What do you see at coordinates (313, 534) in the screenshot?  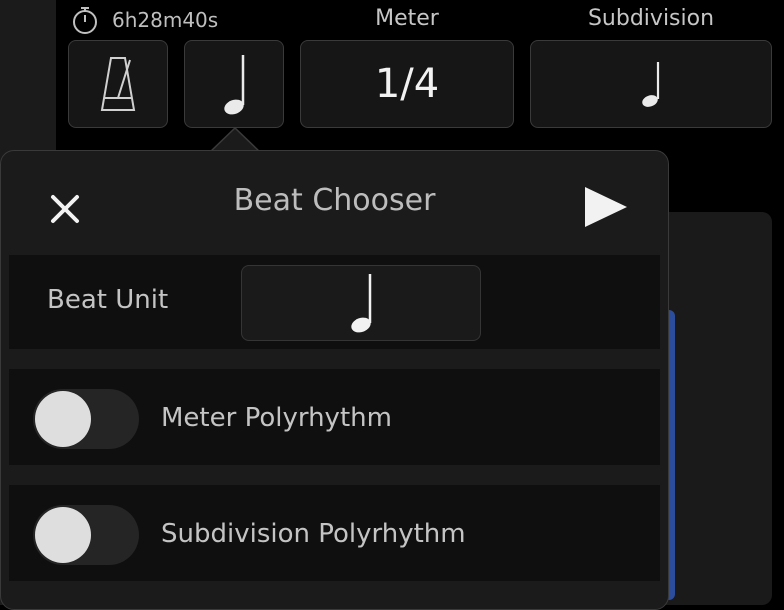 I see `subdivision-polyrhythm-label: Subdivision Polyrhythm` at bounding box center [313, 534].